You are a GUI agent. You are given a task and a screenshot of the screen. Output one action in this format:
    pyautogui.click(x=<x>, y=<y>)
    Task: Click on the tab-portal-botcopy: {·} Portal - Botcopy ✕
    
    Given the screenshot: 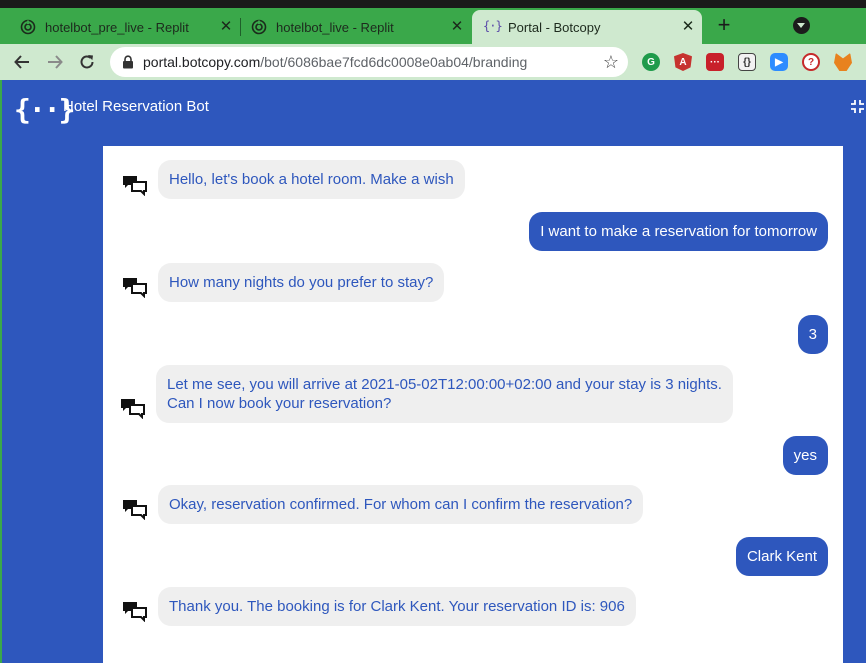 What is the action you would take?
    pyautogui.click(x=587, y=27)
    